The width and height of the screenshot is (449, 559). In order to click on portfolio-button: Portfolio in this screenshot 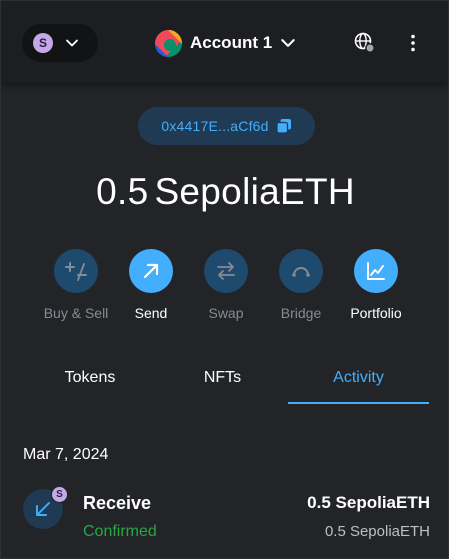, I will do `click(376, 285)`.